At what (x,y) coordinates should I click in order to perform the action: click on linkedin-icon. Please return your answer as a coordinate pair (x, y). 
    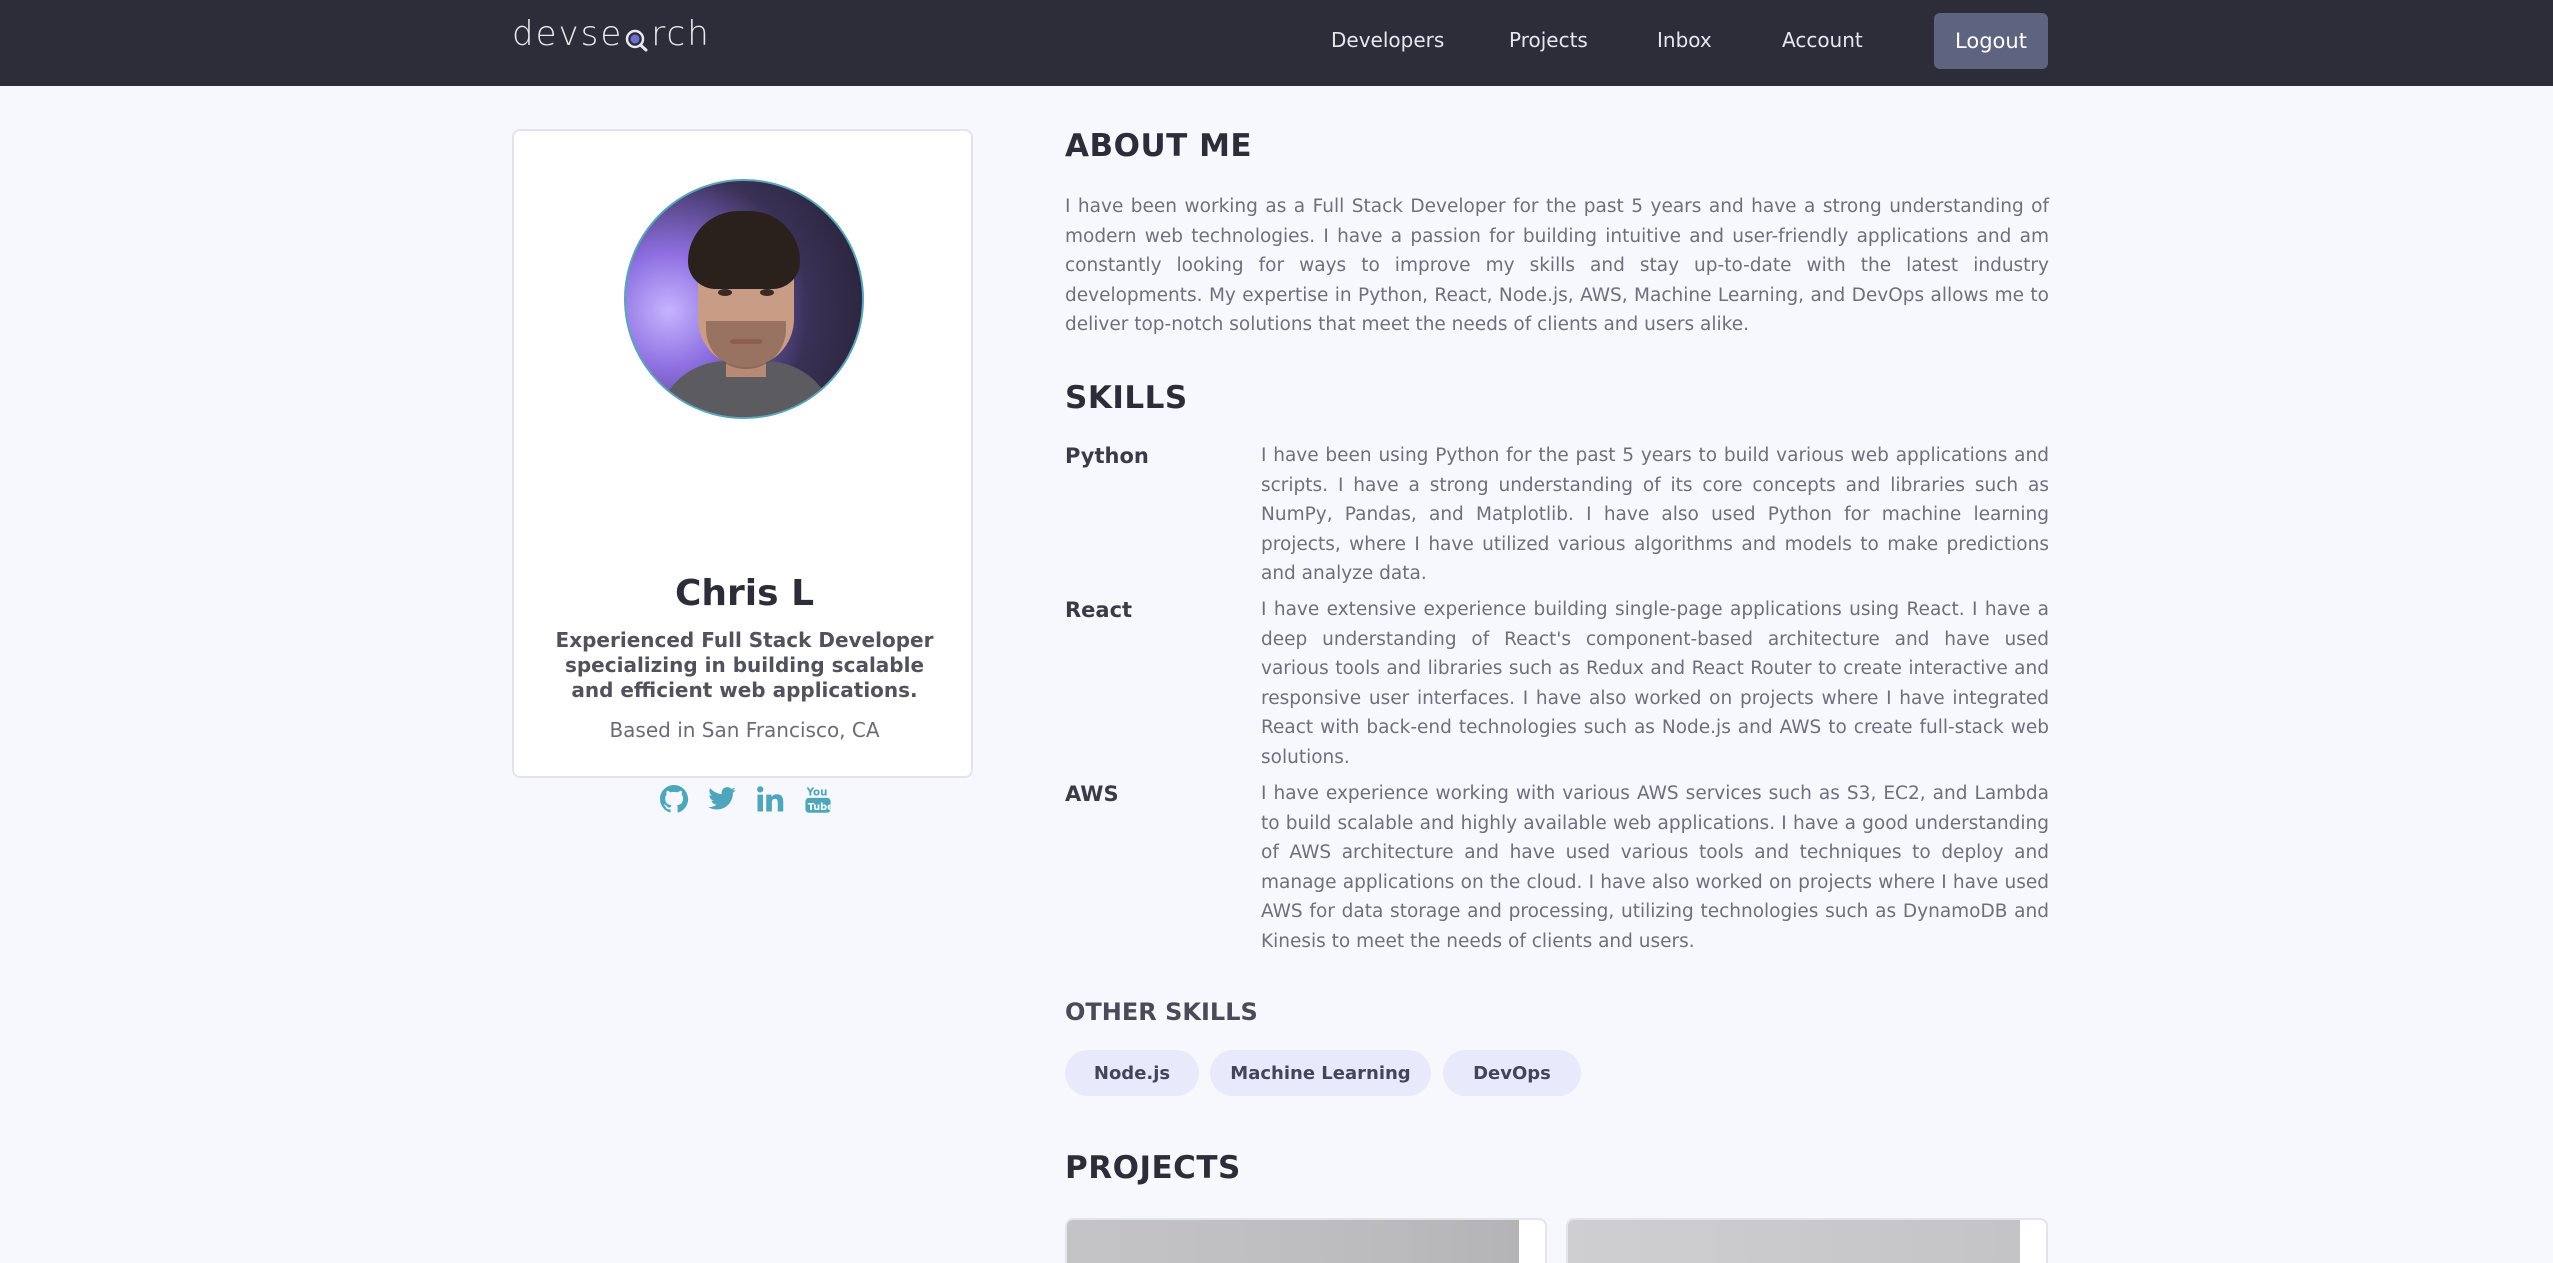
    Looking at the image, I should click on (770, 799).